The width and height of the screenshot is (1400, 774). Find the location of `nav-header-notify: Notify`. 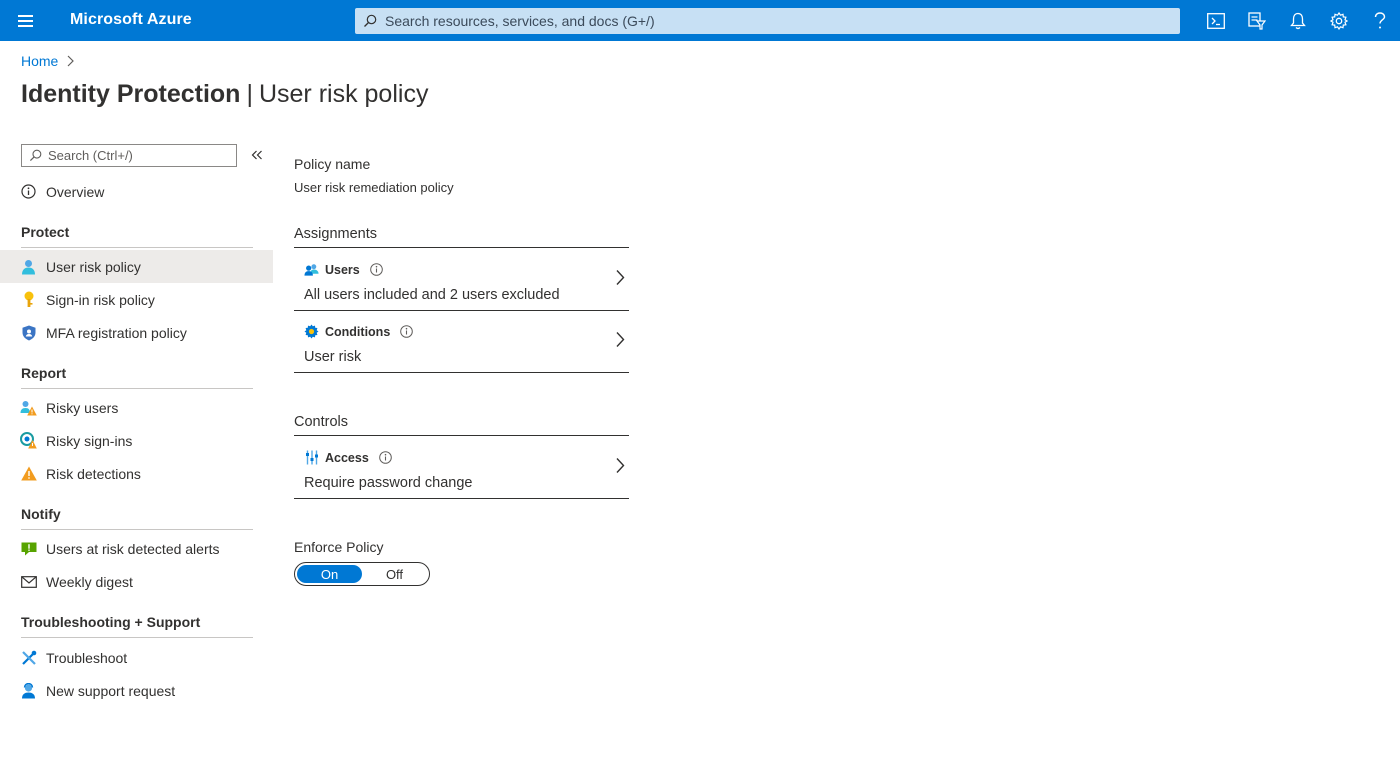

nav-header-notify: Notify is located at coordinates (137, 518).